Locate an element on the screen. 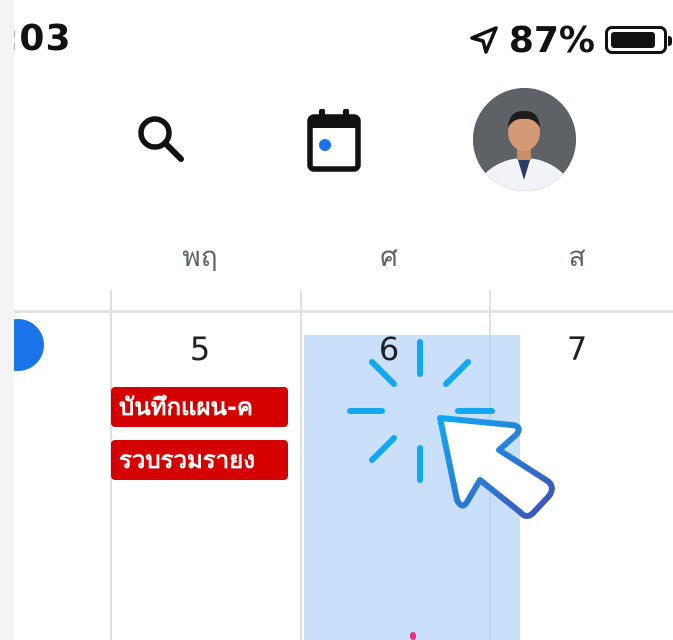  column-divider is located at coordinates (301, 465).